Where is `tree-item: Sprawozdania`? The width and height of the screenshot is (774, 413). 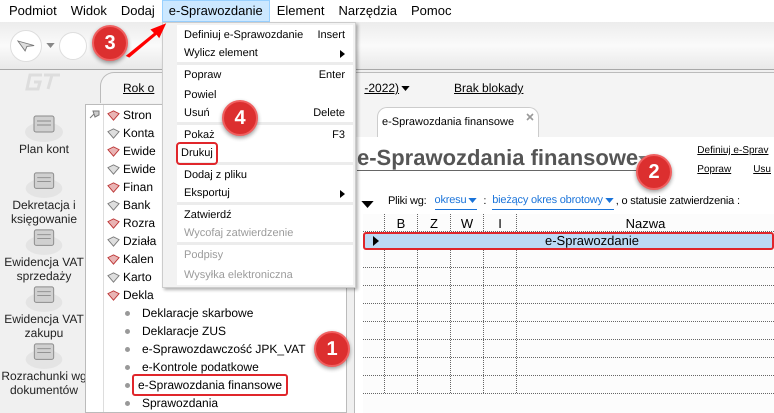
tree-item: Sprawozdania is located at coordinates (180, 403).